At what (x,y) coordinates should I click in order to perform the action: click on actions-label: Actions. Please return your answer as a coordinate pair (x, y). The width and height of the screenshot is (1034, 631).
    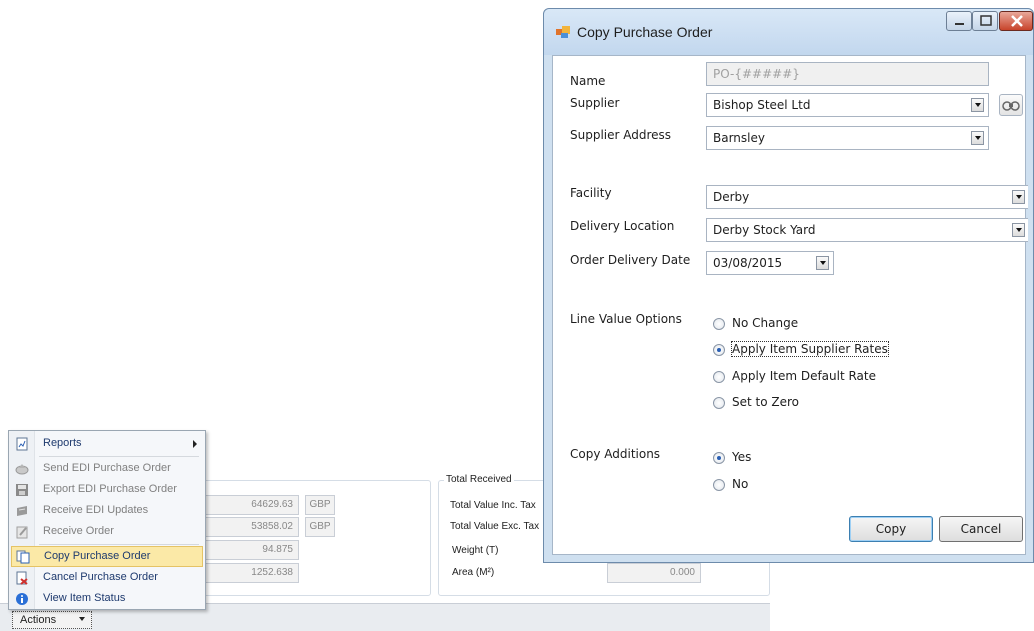
    Looking at the image, I should click on (38, 620).